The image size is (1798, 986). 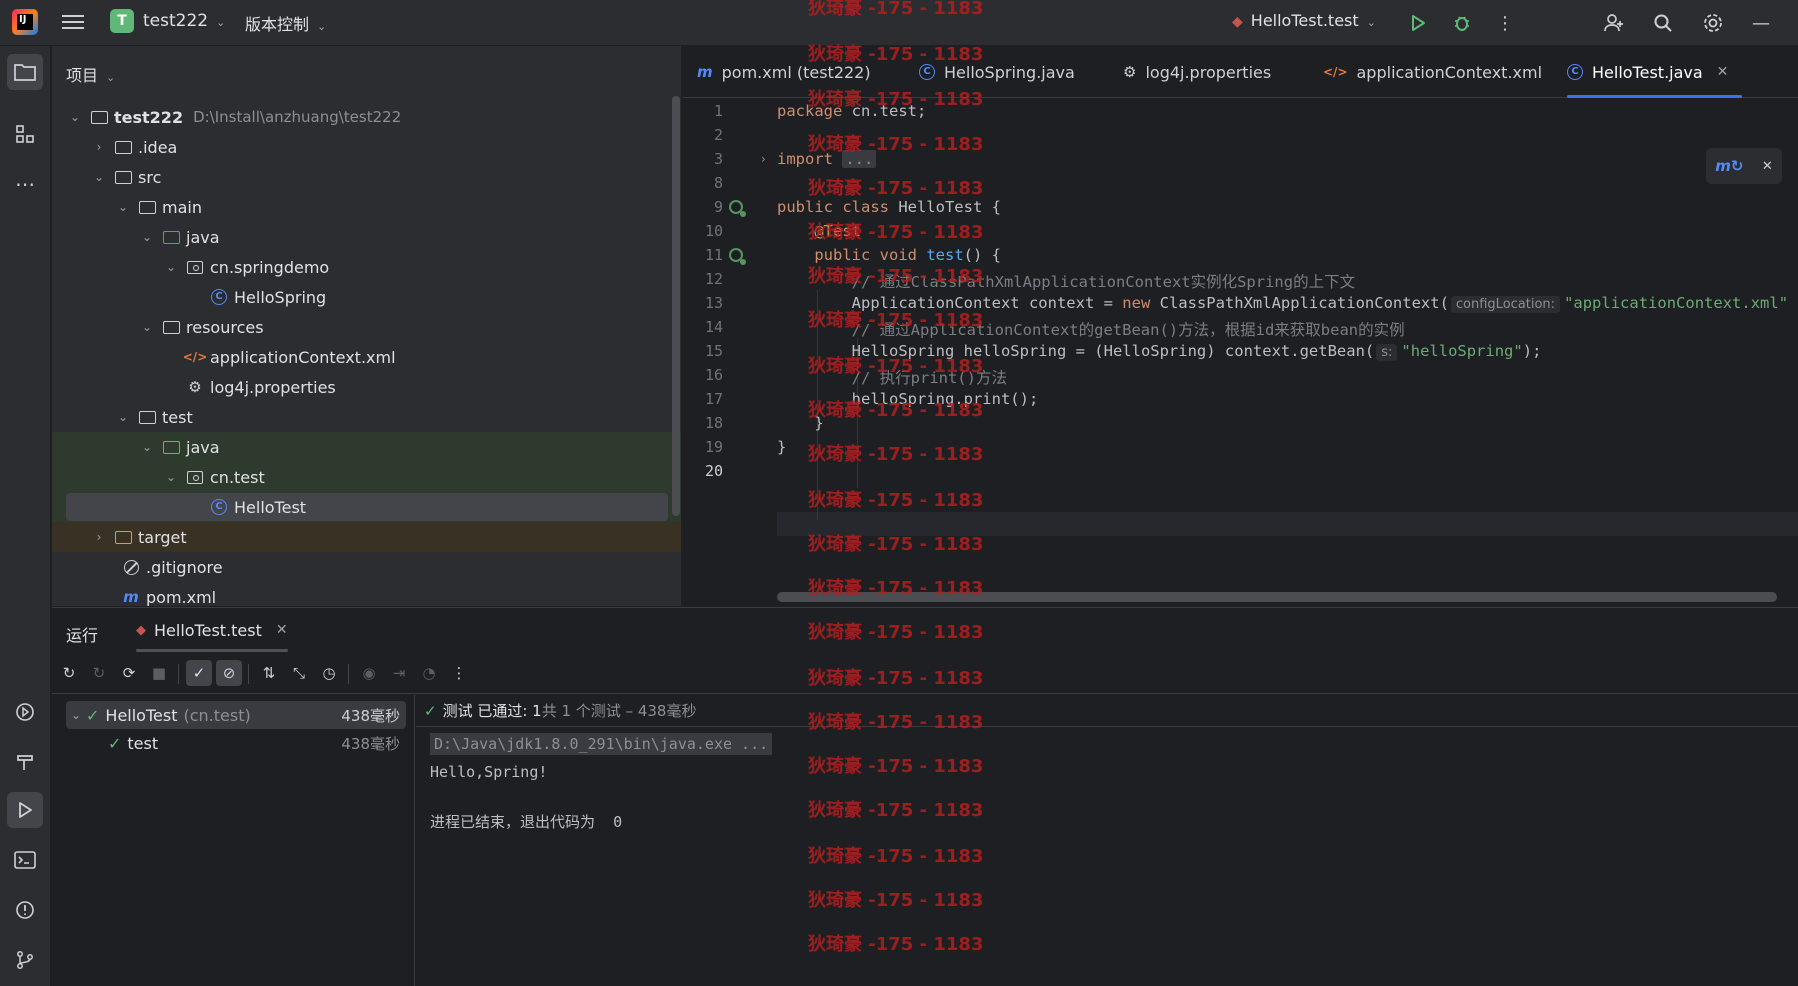 I want to click on problems-tool-icon, so click(x=25, y=910).